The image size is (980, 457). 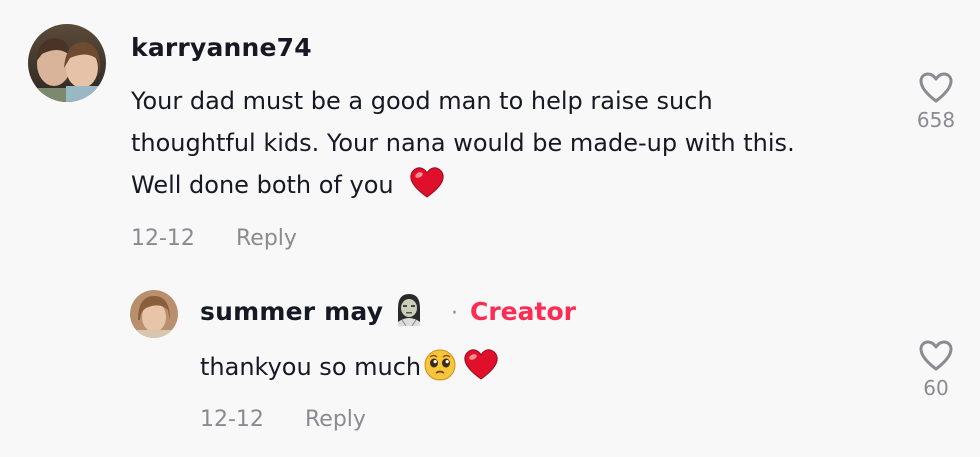 What do you see at coordinates (311, 367) in the screenshot?
I see `comment-text-content: thankyou so much` at bounding box center [311, 367].